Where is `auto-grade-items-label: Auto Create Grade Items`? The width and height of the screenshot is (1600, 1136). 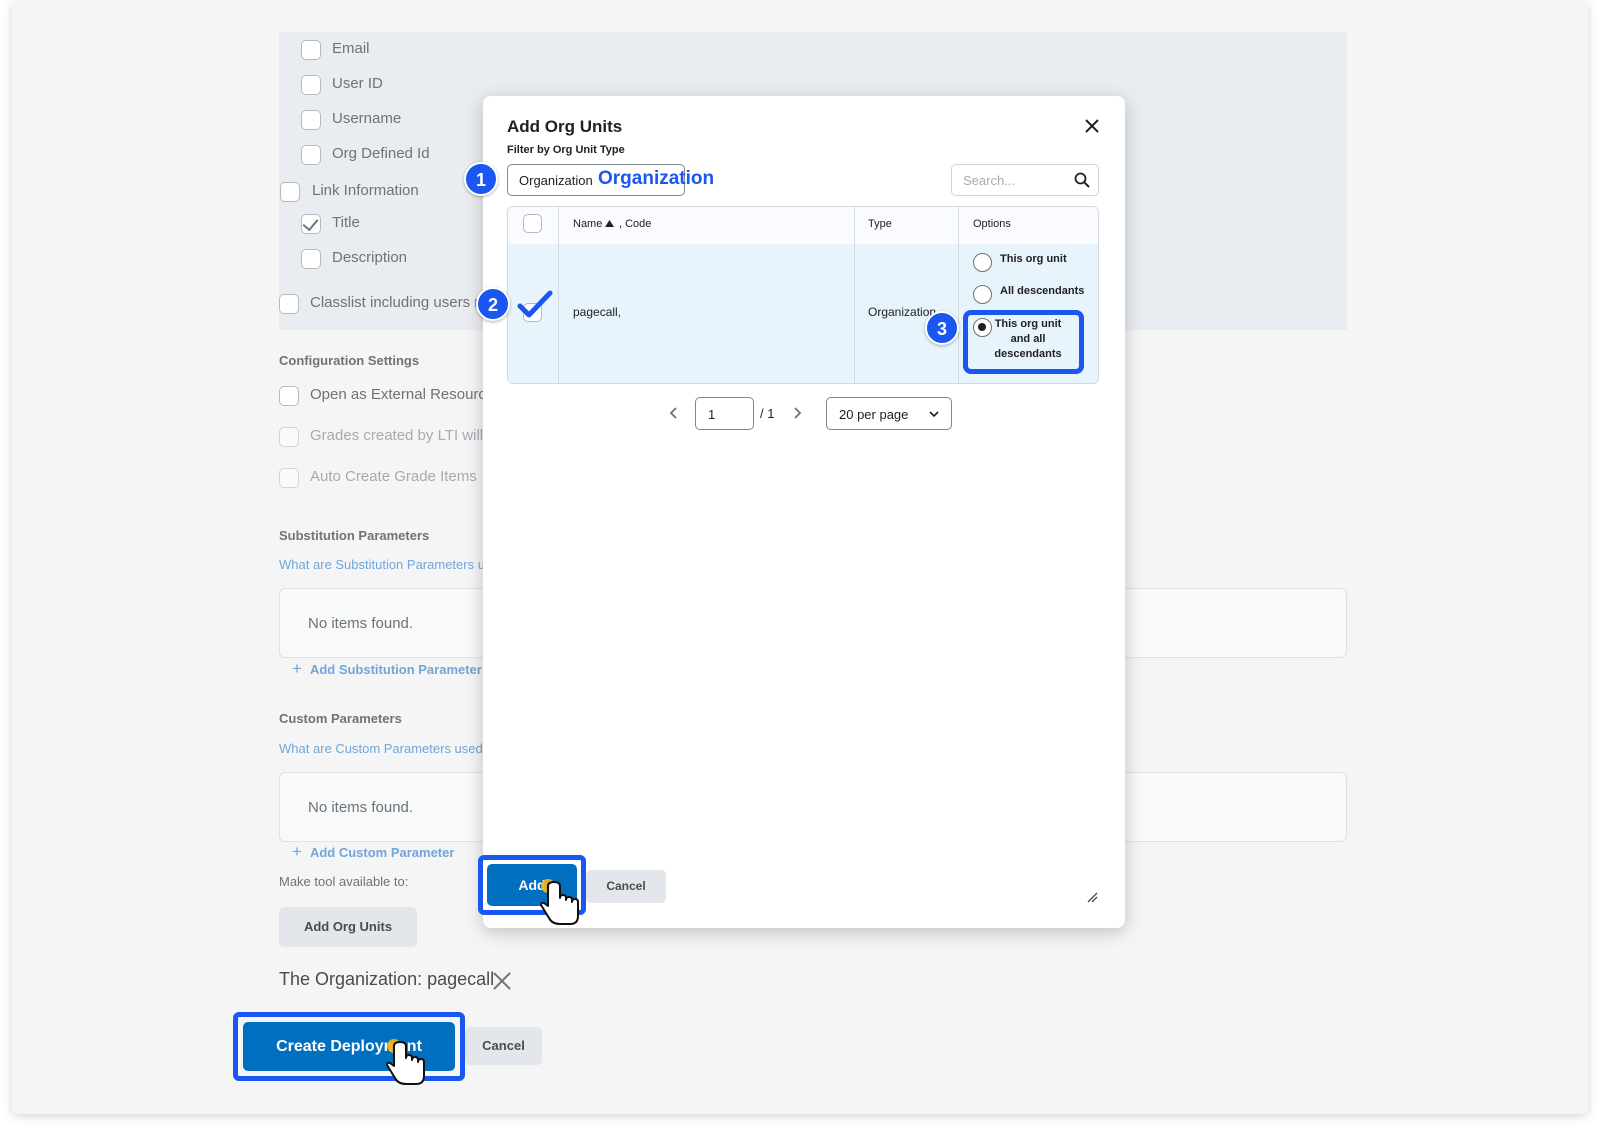 auto-grade-items-label: Auto Create Grade Items is located at coordinates (393, 476).